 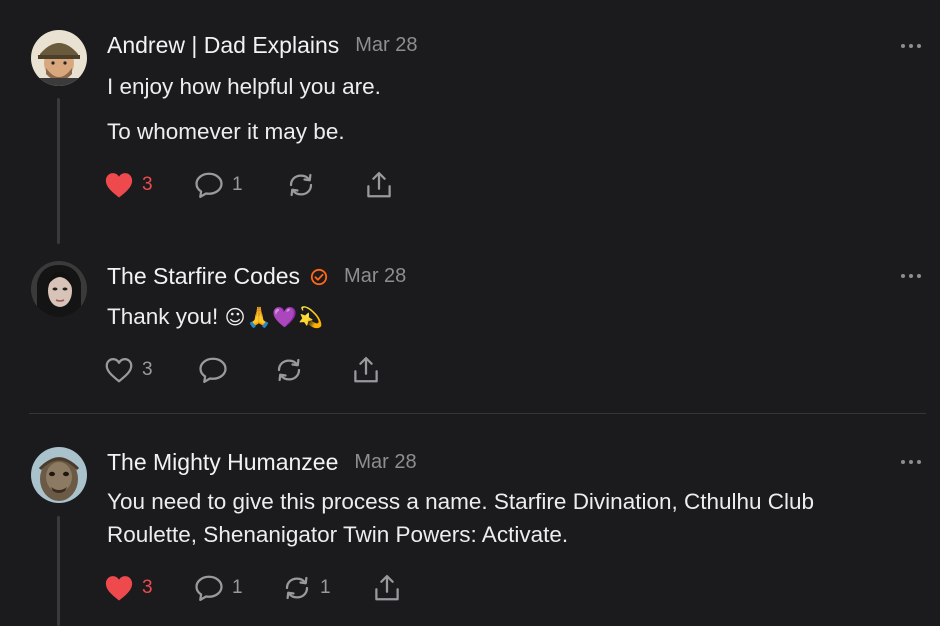 I want to click on restack-button: 1, so click(x=306, y=588).